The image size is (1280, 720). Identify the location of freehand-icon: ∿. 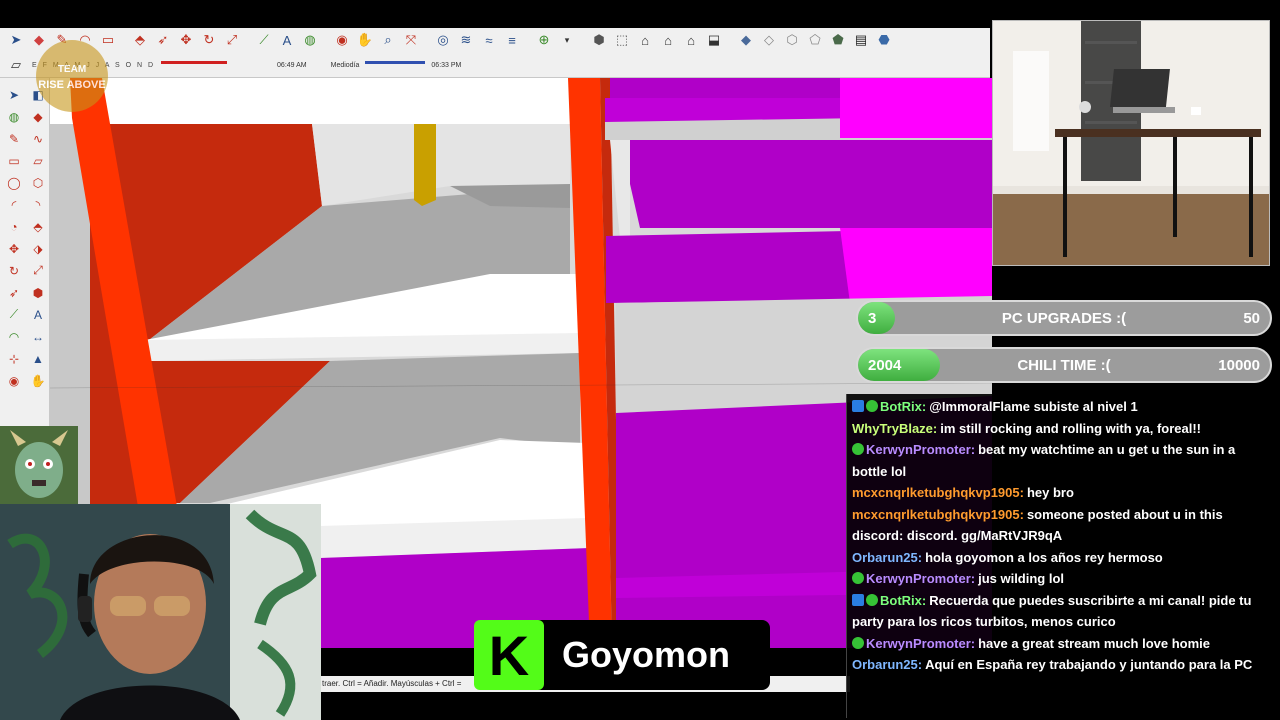
(38, 138).